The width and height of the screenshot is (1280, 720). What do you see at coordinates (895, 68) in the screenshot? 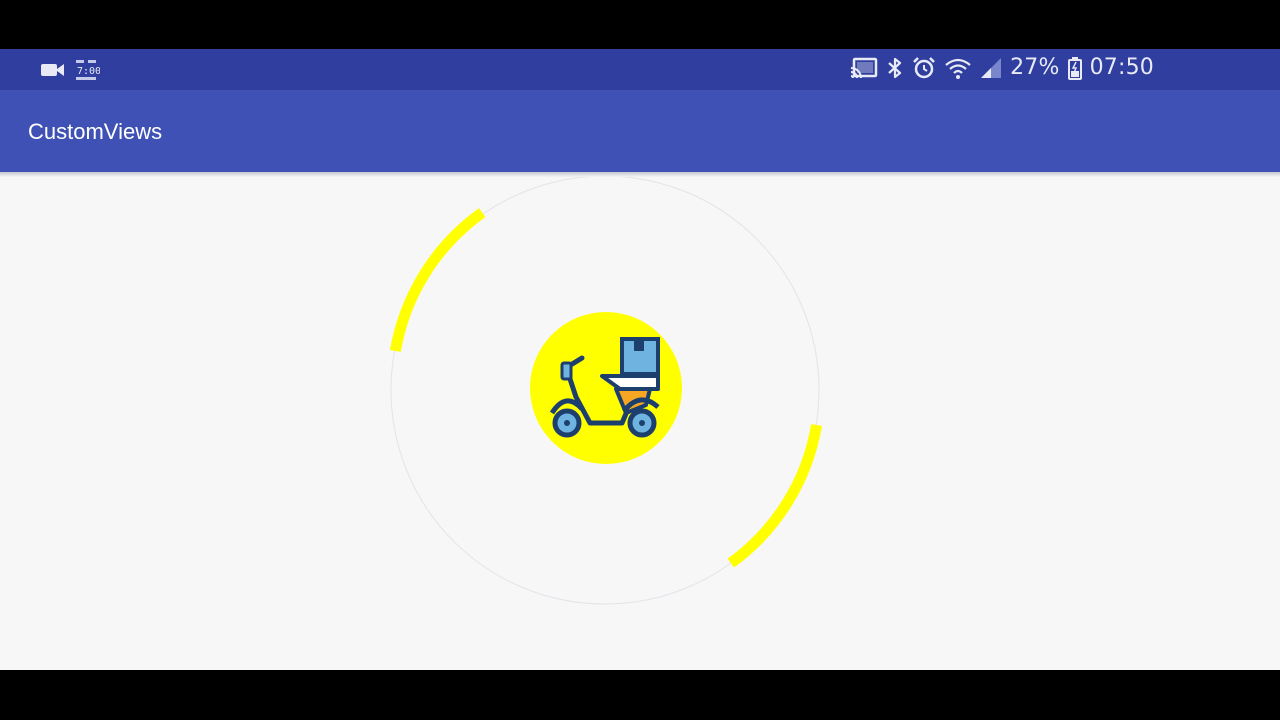
I see `bluetooth-icon` at bounding box center [895, 68].